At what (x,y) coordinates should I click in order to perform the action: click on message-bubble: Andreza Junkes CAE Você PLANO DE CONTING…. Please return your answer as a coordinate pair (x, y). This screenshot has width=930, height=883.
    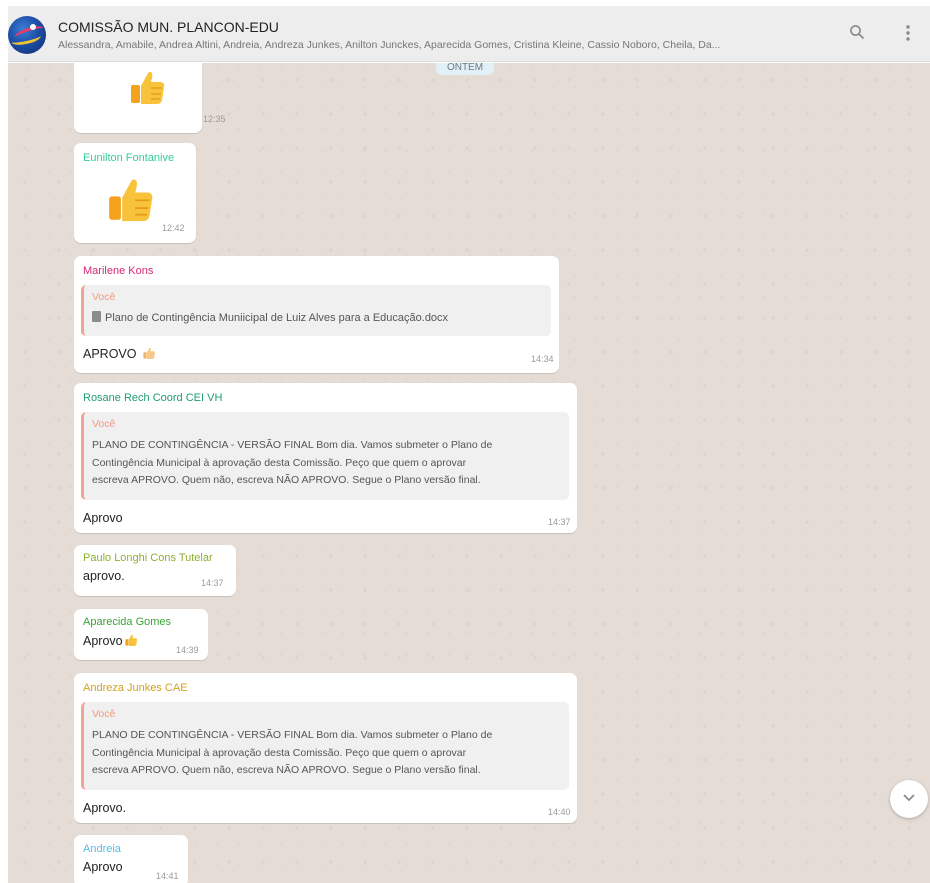
    Looking at the image, I should click on (325, 748).